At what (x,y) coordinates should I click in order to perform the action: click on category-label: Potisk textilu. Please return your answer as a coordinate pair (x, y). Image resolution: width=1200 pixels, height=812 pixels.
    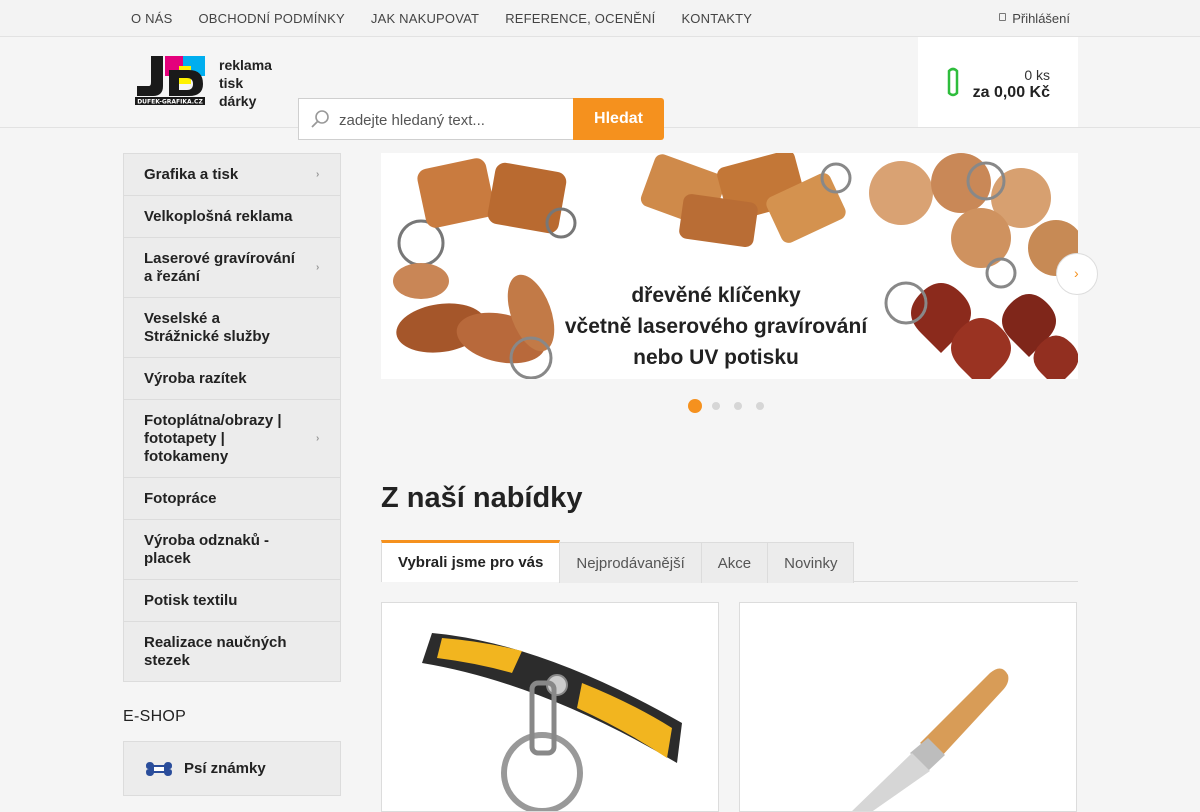
    Looking at the image, I should click on (191, 600).